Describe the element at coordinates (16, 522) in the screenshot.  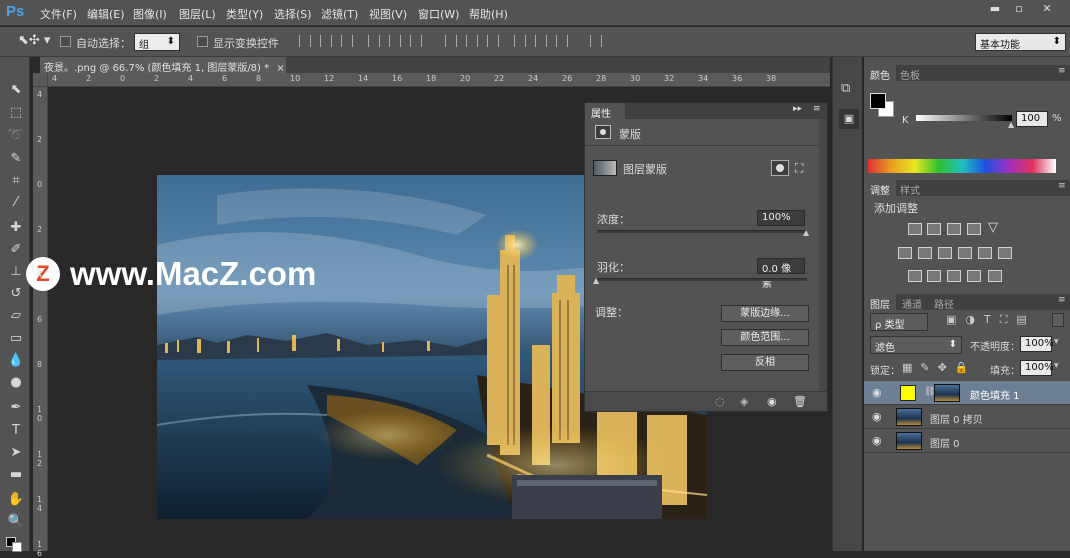
I see `zoom-tool-icon: 🔍` at that location.